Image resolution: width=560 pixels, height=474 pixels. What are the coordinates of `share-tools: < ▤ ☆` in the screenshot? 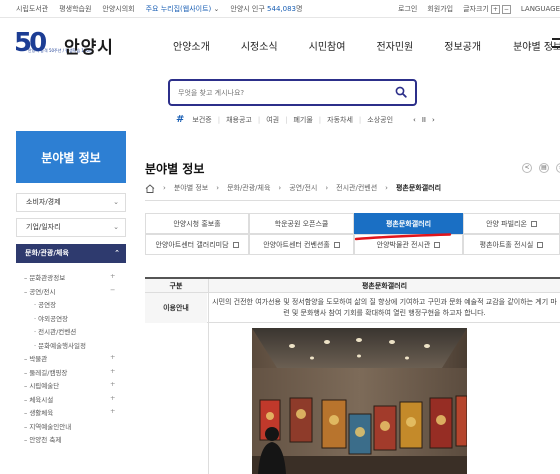 It's located at (541, 168).